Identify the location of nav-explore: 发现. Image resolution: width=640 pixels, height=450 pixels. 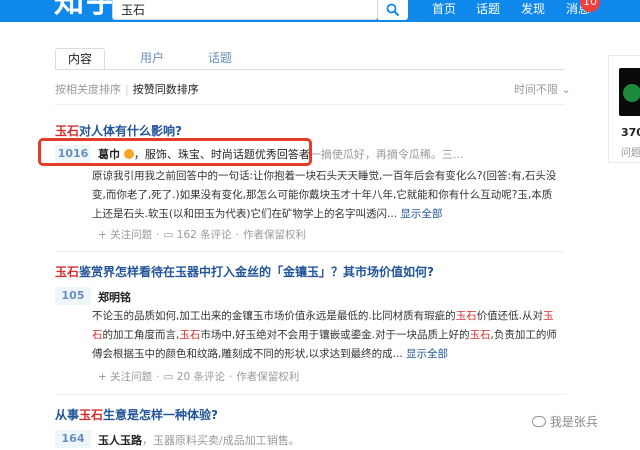
(533, 8).